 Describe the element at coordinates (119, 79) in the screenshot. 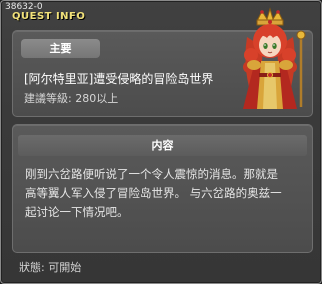

I see `quest-title: [阿尔特里亚]遭受侵略的冒险岛世界` at that location.